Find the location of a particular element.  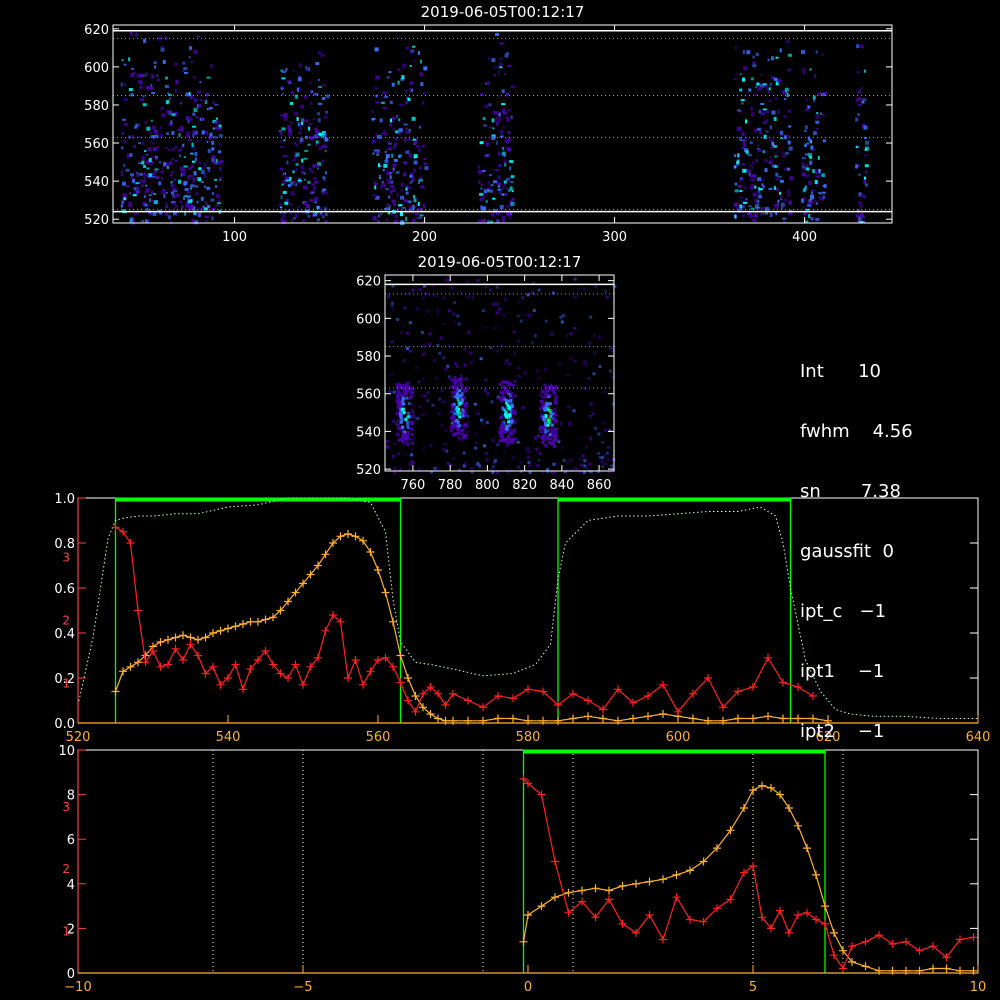

series-1-point is located at coordinates (663, 879).